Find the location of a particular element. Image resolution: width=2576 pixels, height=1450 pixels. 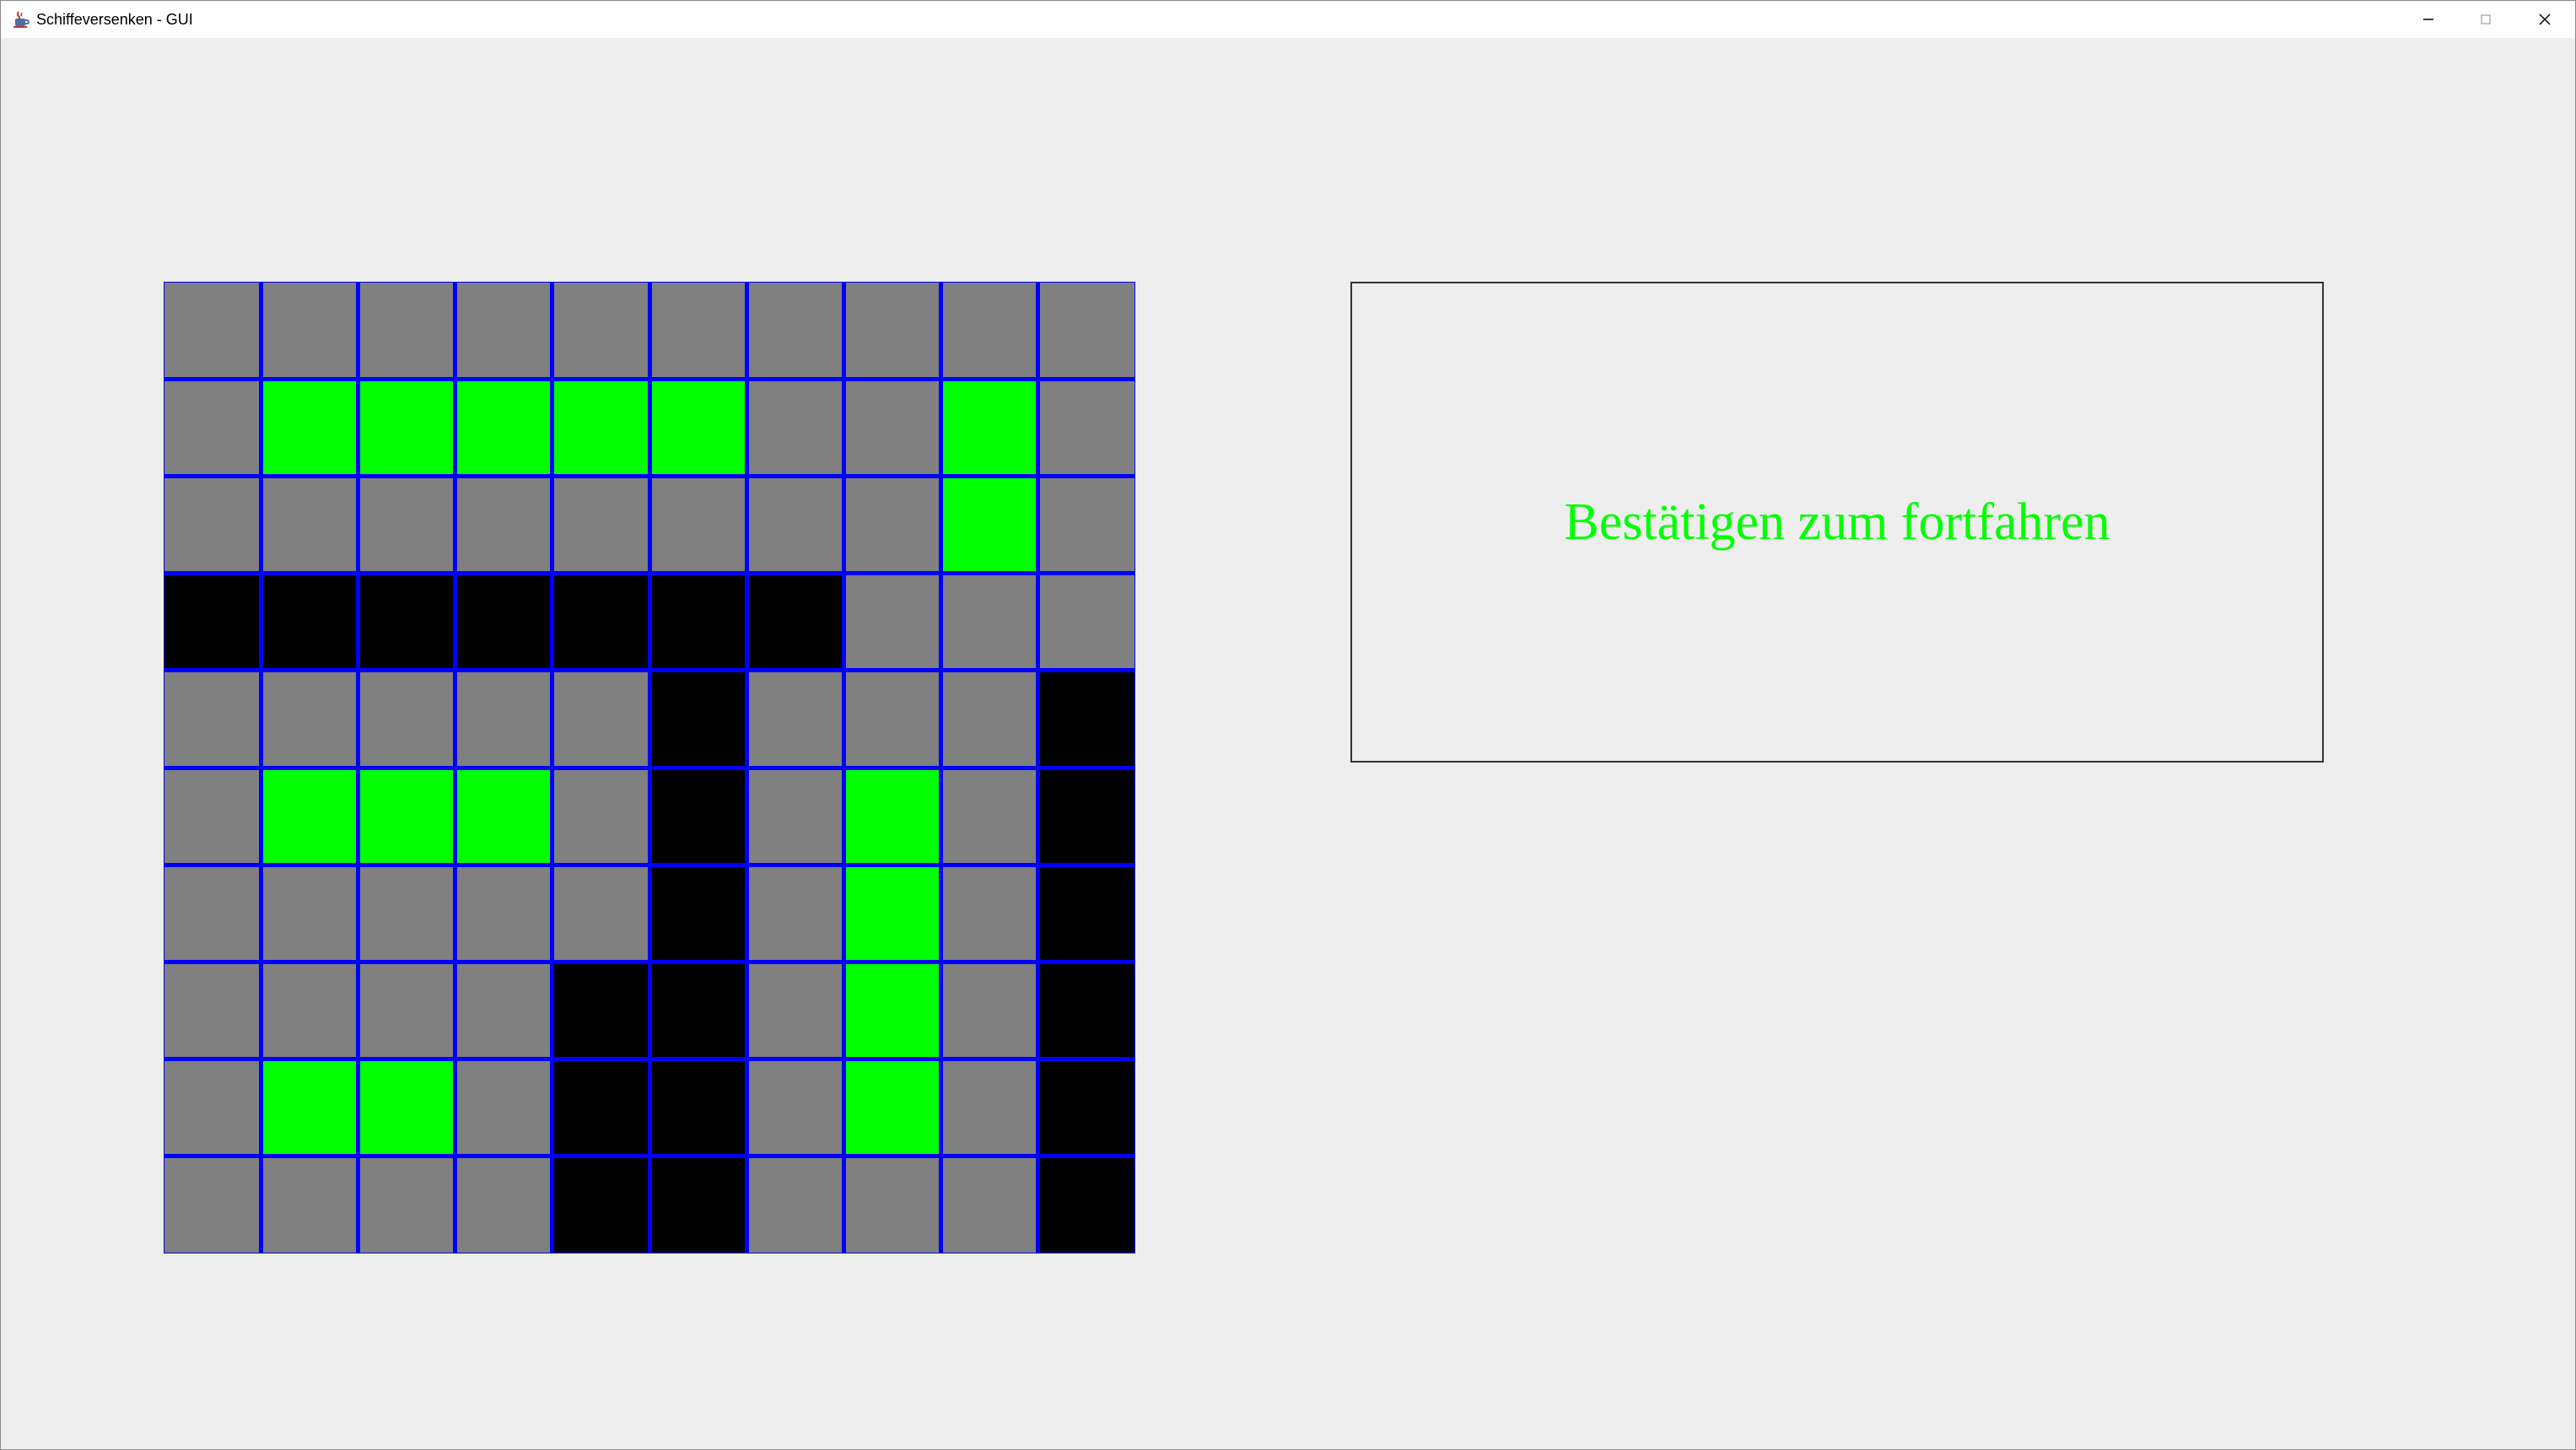

minimize-button is located at coordinates (2428, 19).